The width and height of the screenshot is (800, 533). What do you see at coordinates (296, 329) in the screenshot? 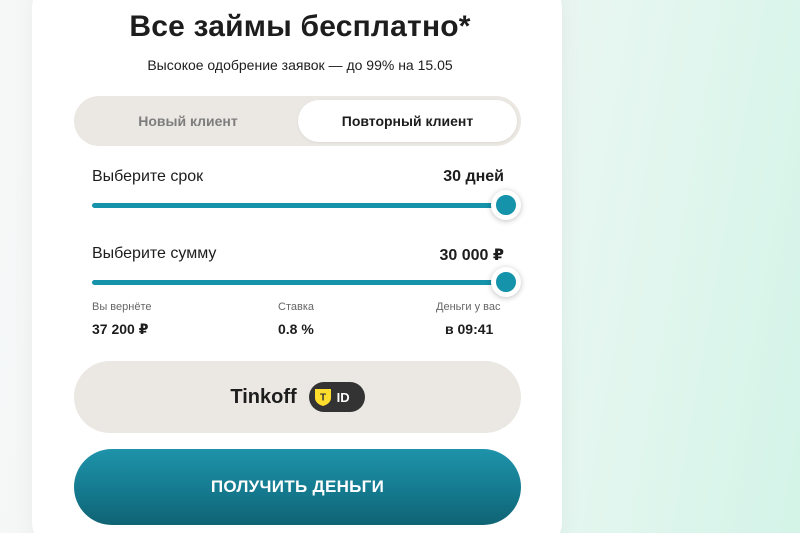
I see `rate-value: 0.8 %` at bounding box center [296, 329].